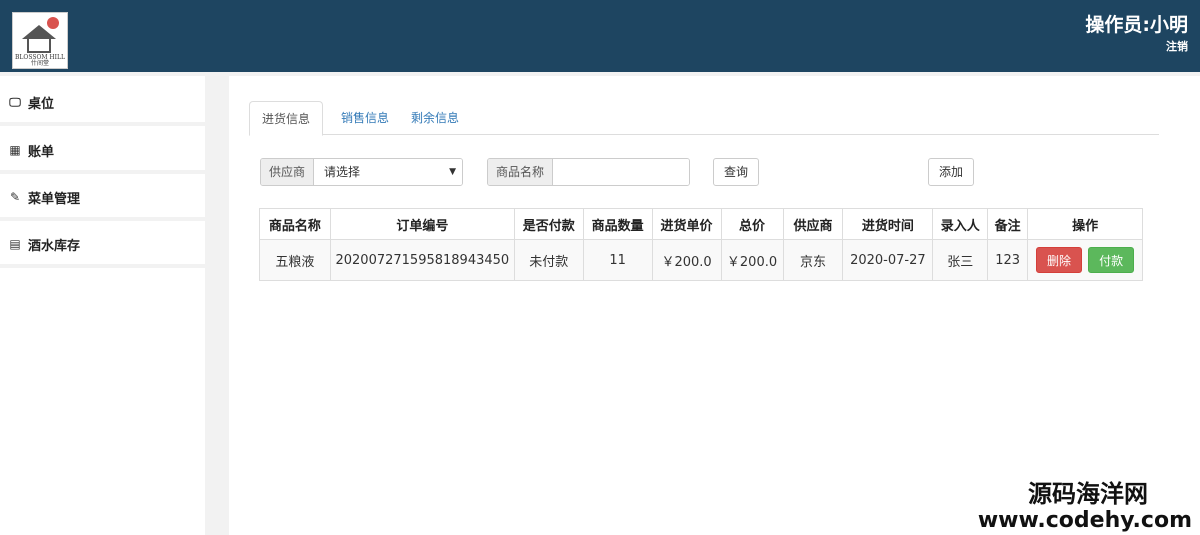 The height and width of the screenshot is (535, 1200). Describe the element at coordinates (365, 118) in the screenshot. I see `tab-sales-info: 销售信息` at that location.